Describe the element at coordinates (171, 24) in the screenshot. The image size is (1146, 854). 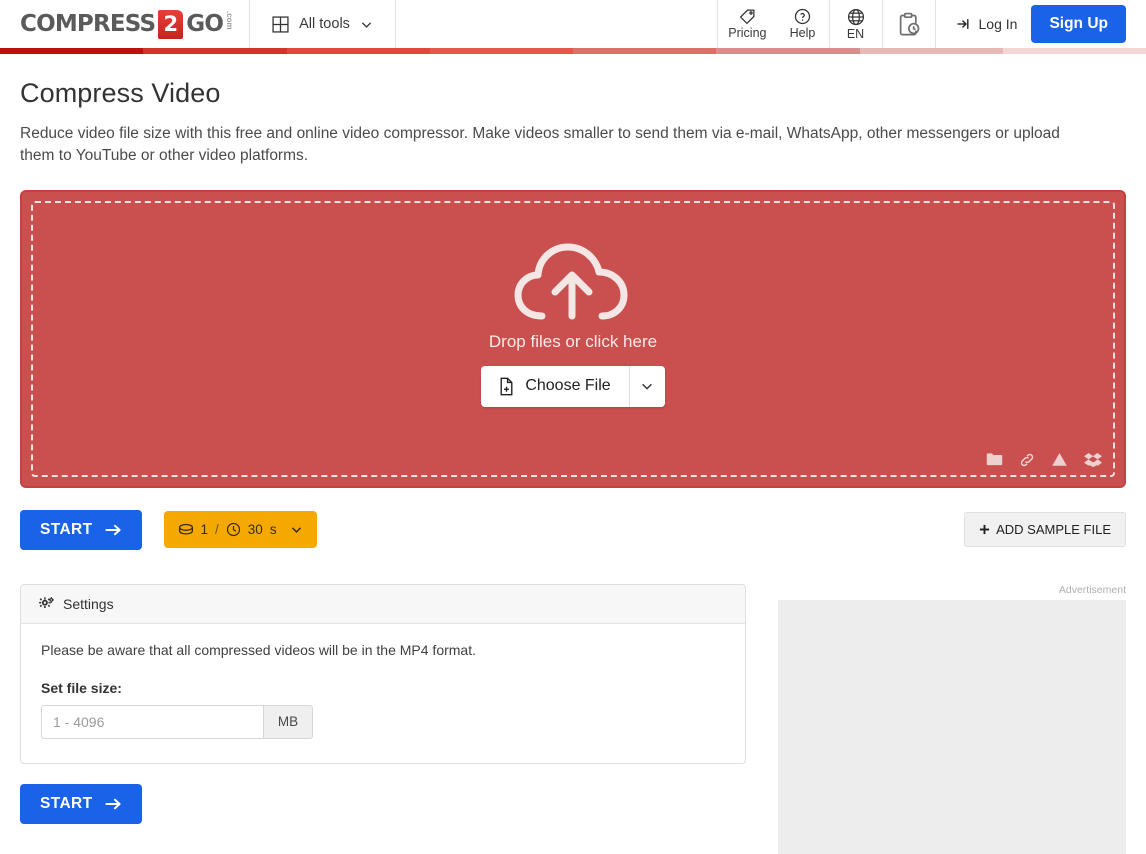
I see `logo-badge-two: 2` at that location.